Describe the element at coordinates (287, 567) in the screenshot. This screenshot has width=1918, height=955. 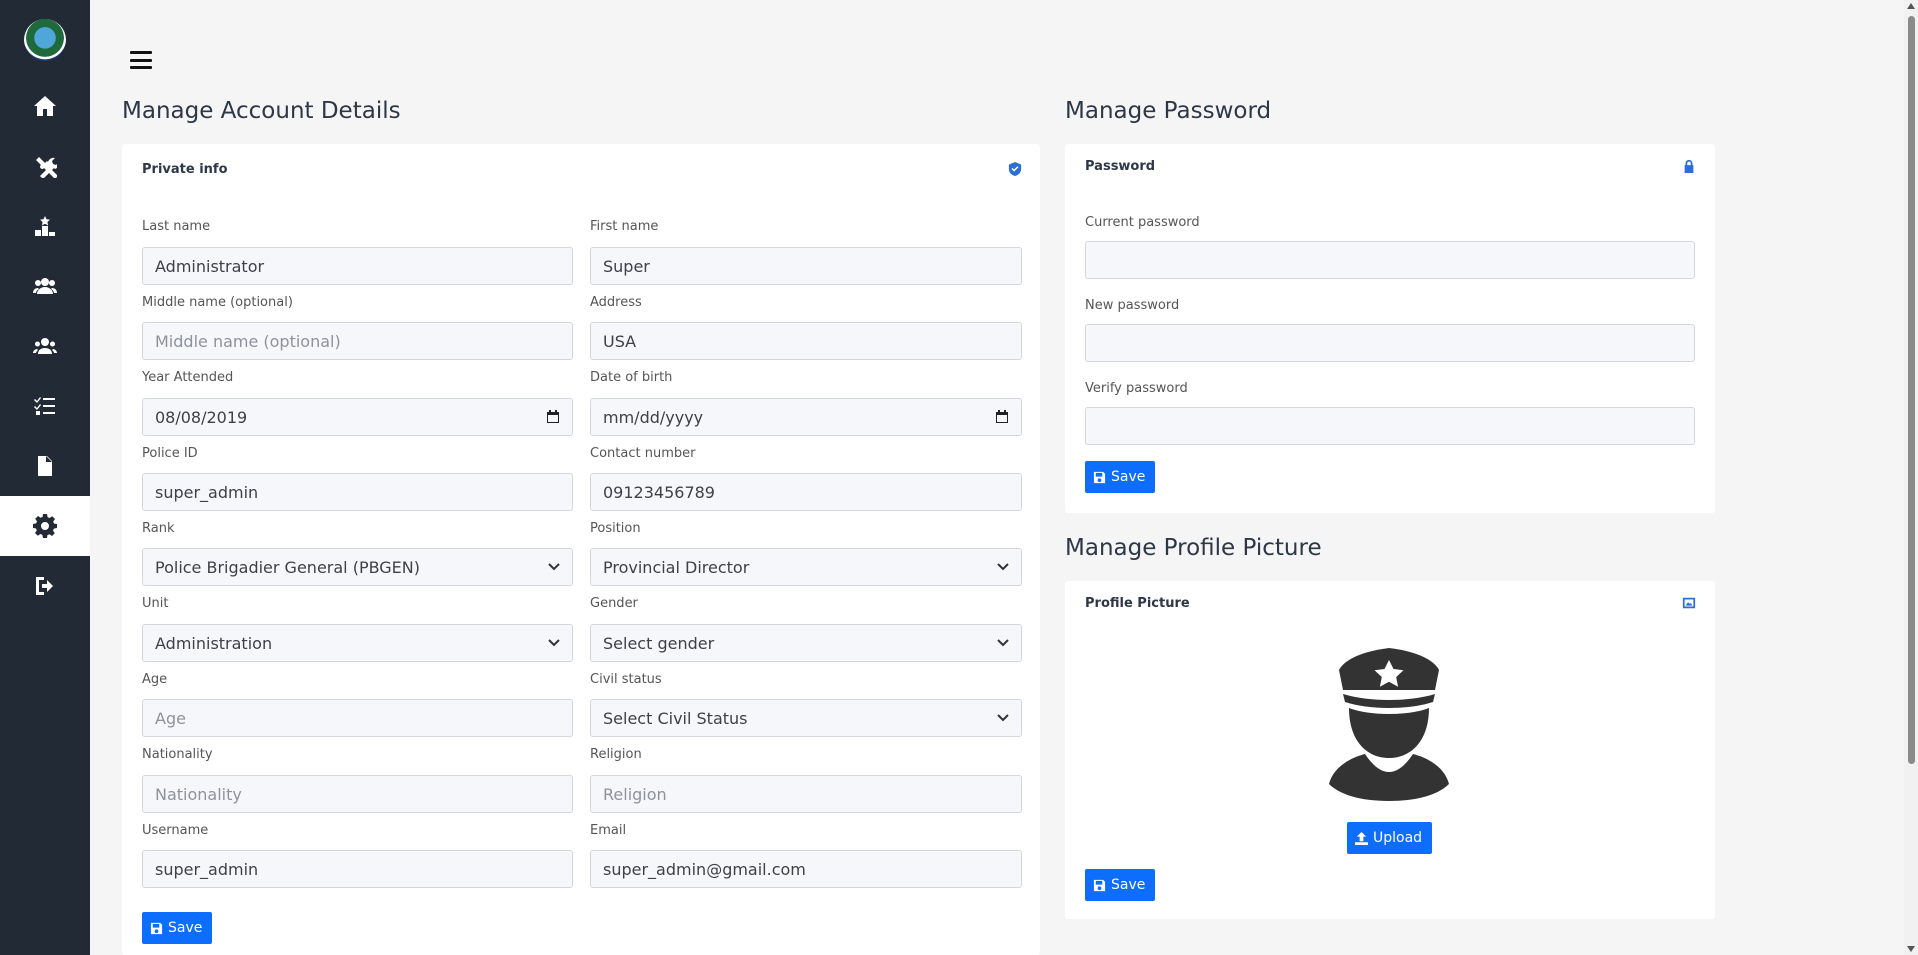
I see `rank-value: Police Brigadier General (PBGEN)` at that location.